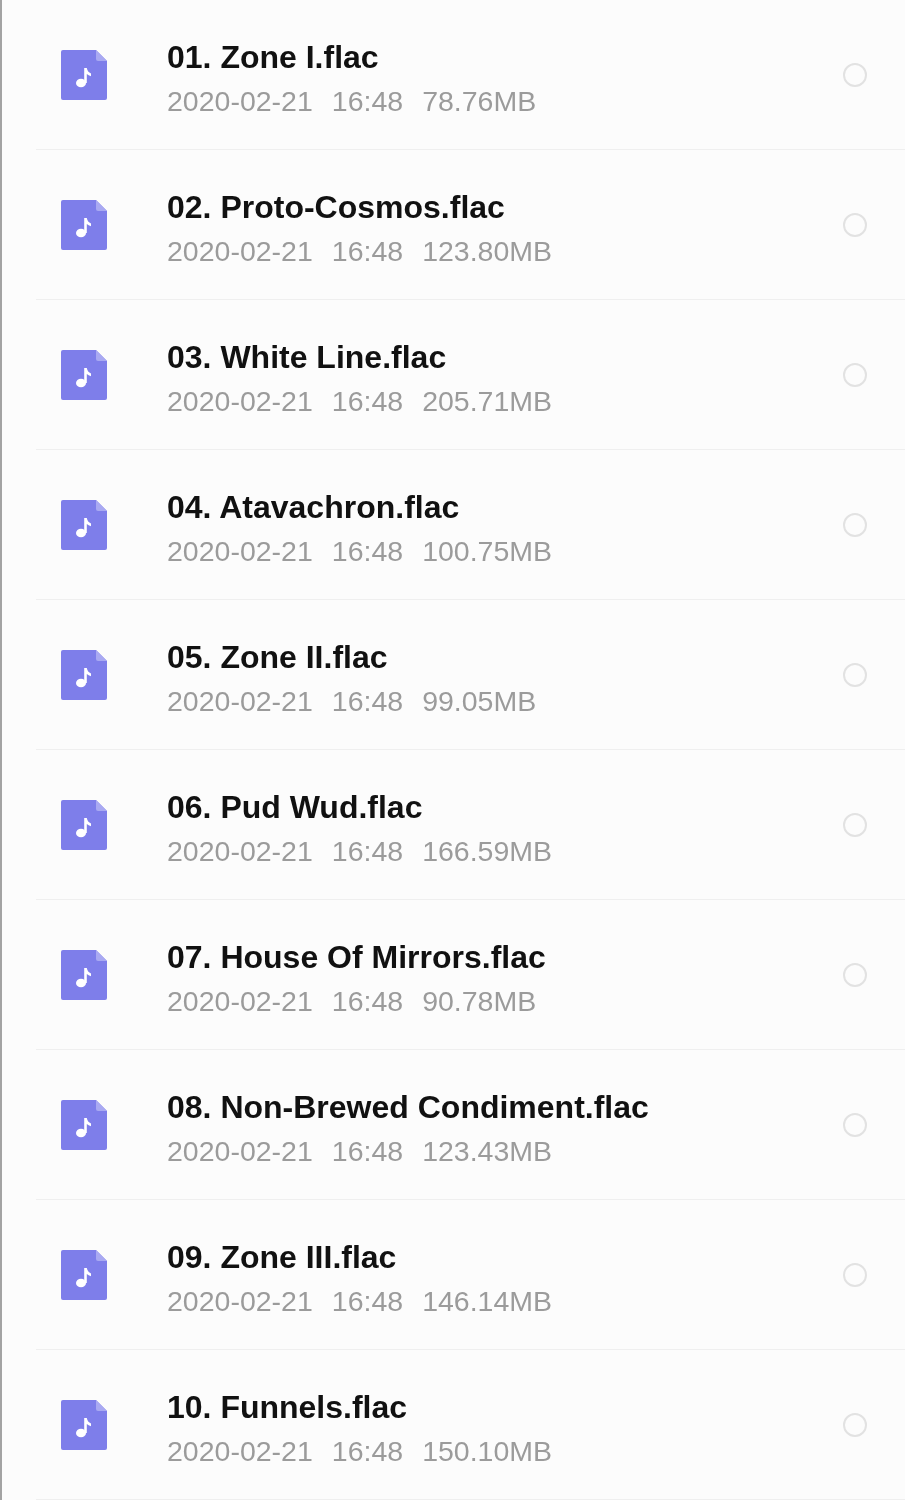 Image resolution: width=905 pixels, height=1500 pixels. What do you see at coordinates (479, 1001) in the screenshot?
I see `file-size: 90.78MB` at bounding box center [479, 1001].